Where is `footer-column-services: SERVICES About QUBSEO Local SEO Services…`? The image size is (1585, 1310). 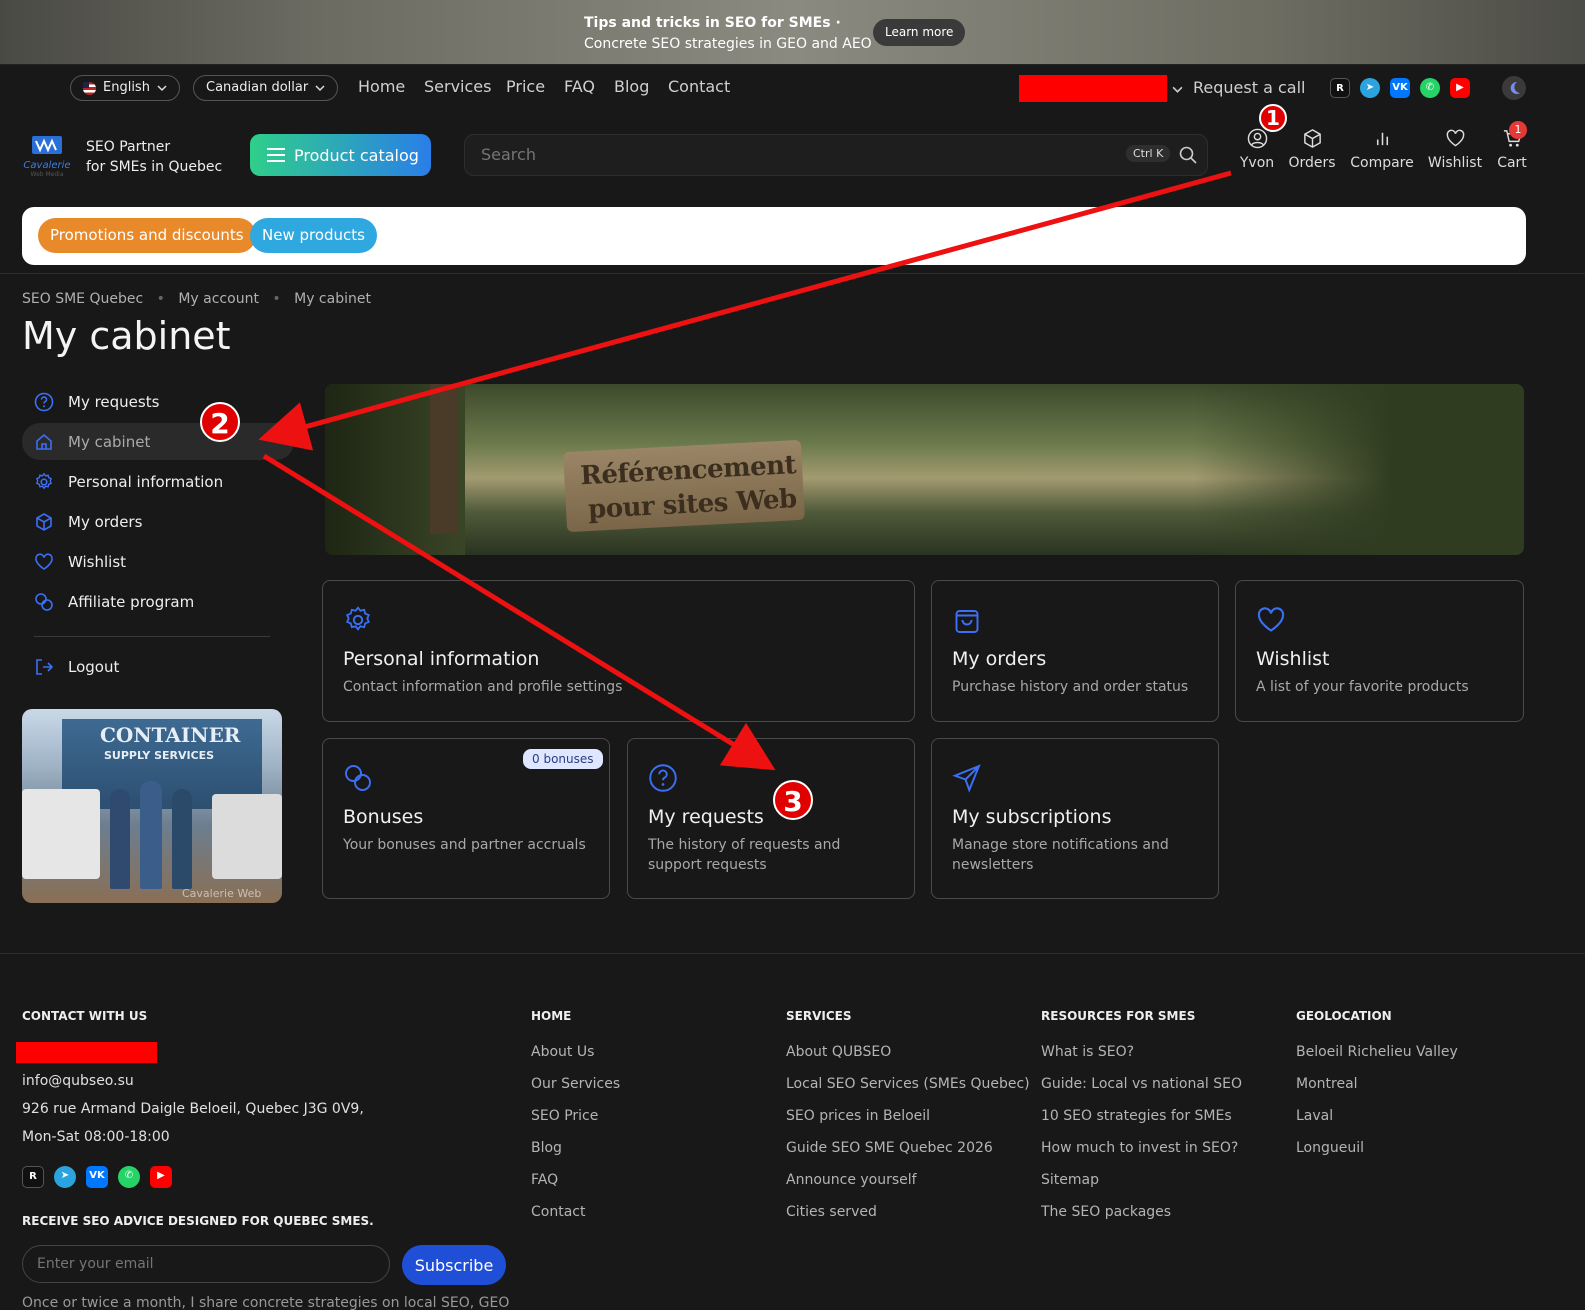
footer-column-services: SERVICES About QUBSEO Local SEO Services… is located at coordinates (908, 1118).